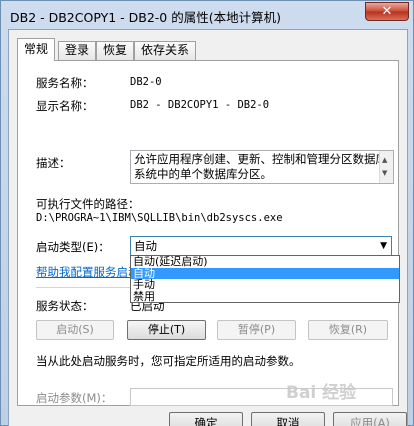  What do you see at coordinates (165, 50) in the screenshot?
I see `tab-dependencies: 依存关系` at bounding box center [165, 50].